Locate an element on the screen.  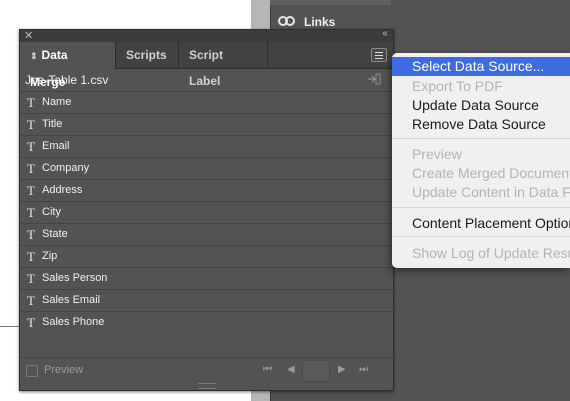
data-source-row: Joe-Table 1.csv is located at coordinates (206, 80).